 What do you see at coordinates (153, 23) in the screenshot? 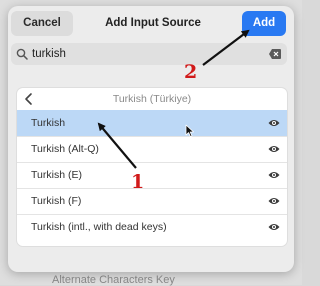
I see `dialog-title: Add Input Source` at bounding box center [153, 23].